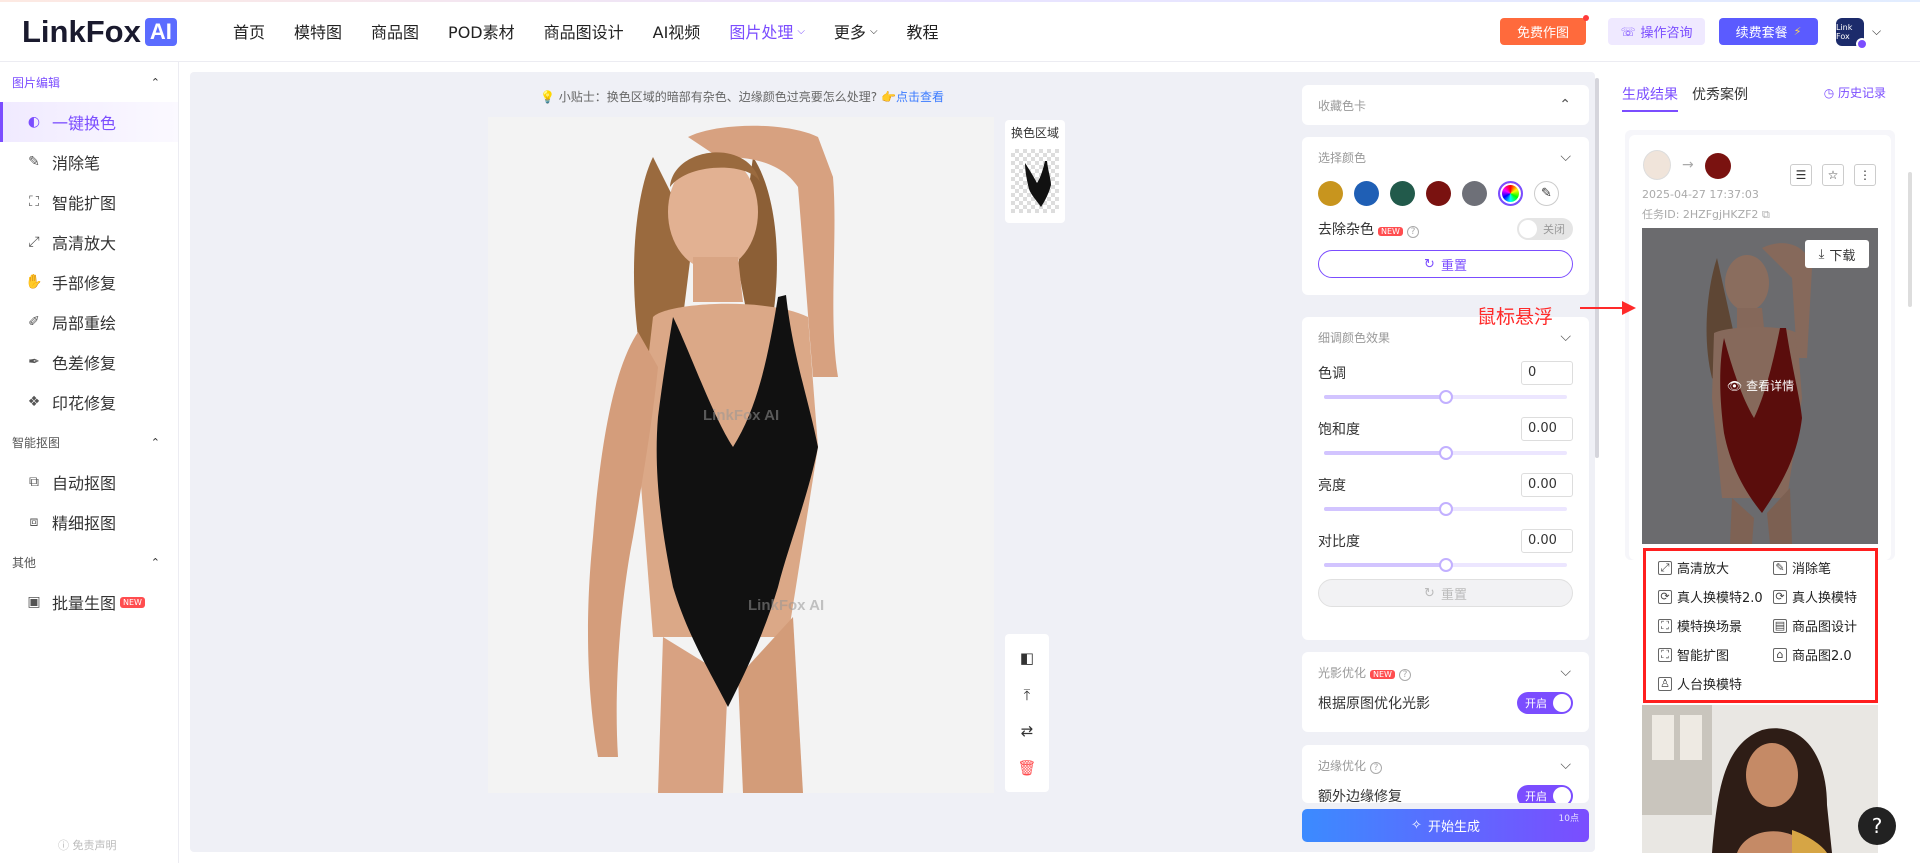  Describe the element at coordinates (89, 442) in the screenshot. I see `sidebar-group-cutout: 智能抠图 ⌃` at that location.